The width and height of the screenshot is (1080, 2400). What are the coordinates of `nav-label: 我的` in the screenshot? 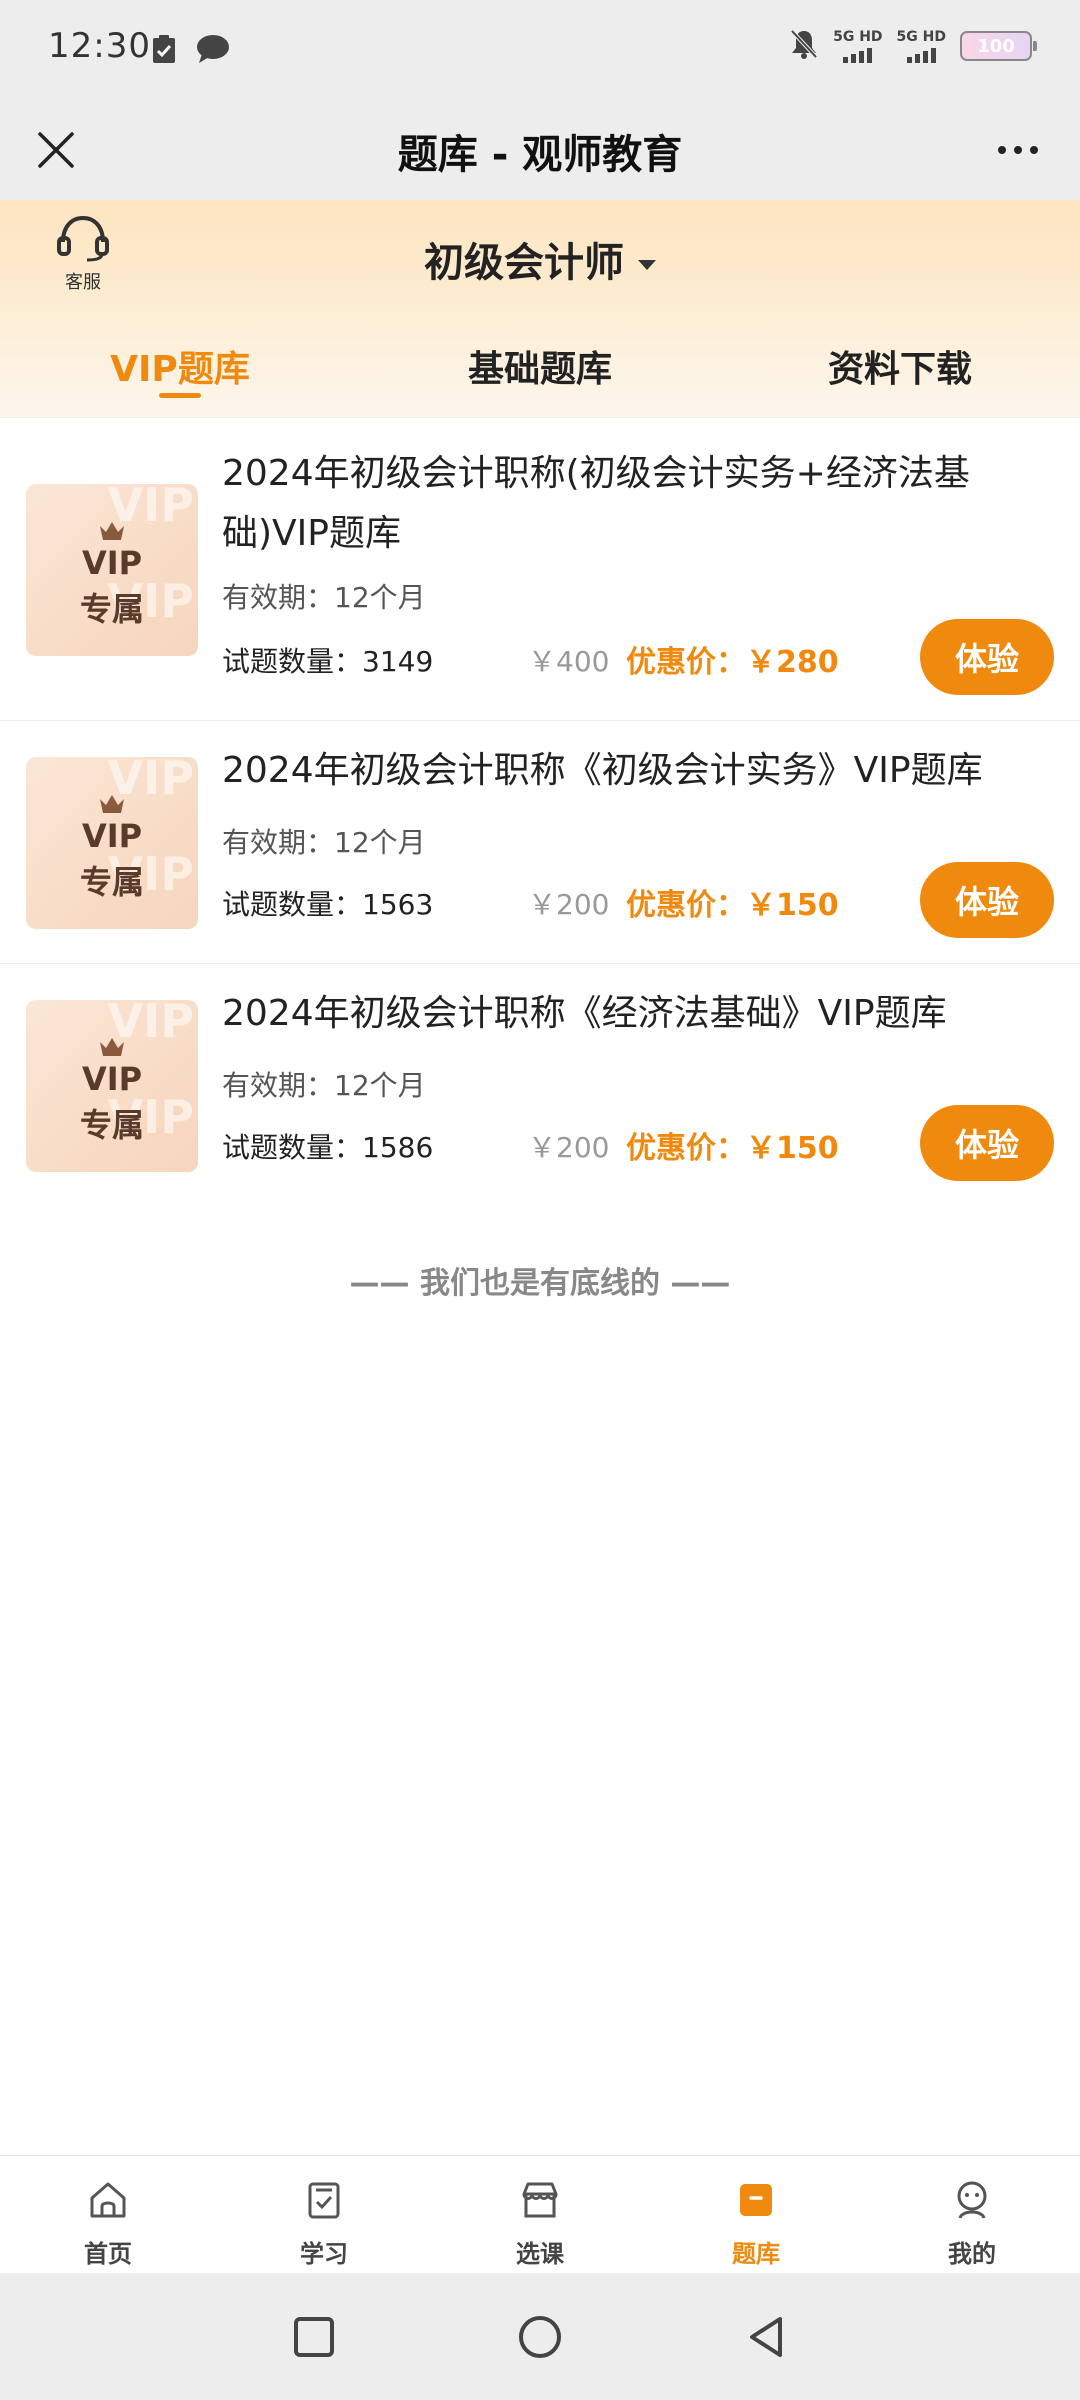 It's located at (972, 2254).